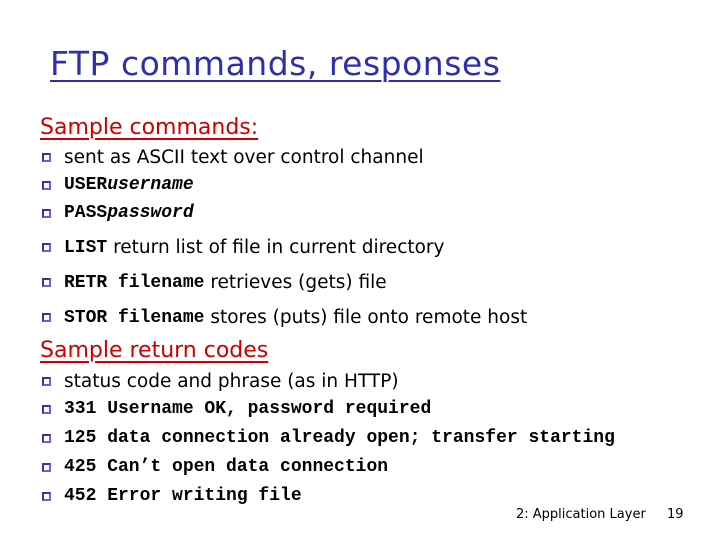  What do you see at coordinates (150, 213) in the screenshot?
I see `command-argument: password` at bounding box center [150, 213].